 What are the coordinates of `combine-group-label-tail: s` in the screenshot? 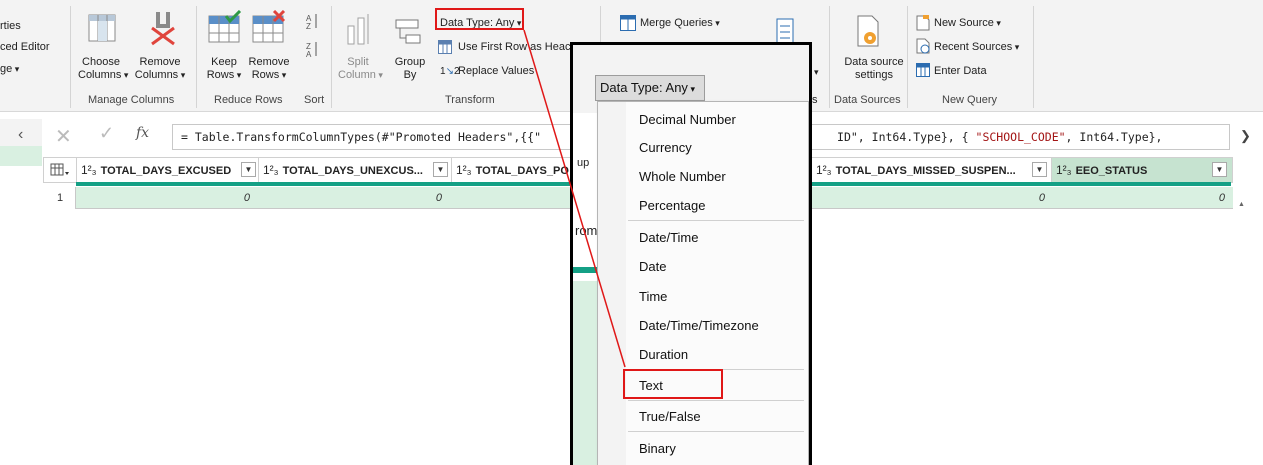 It's located at (815, 100).